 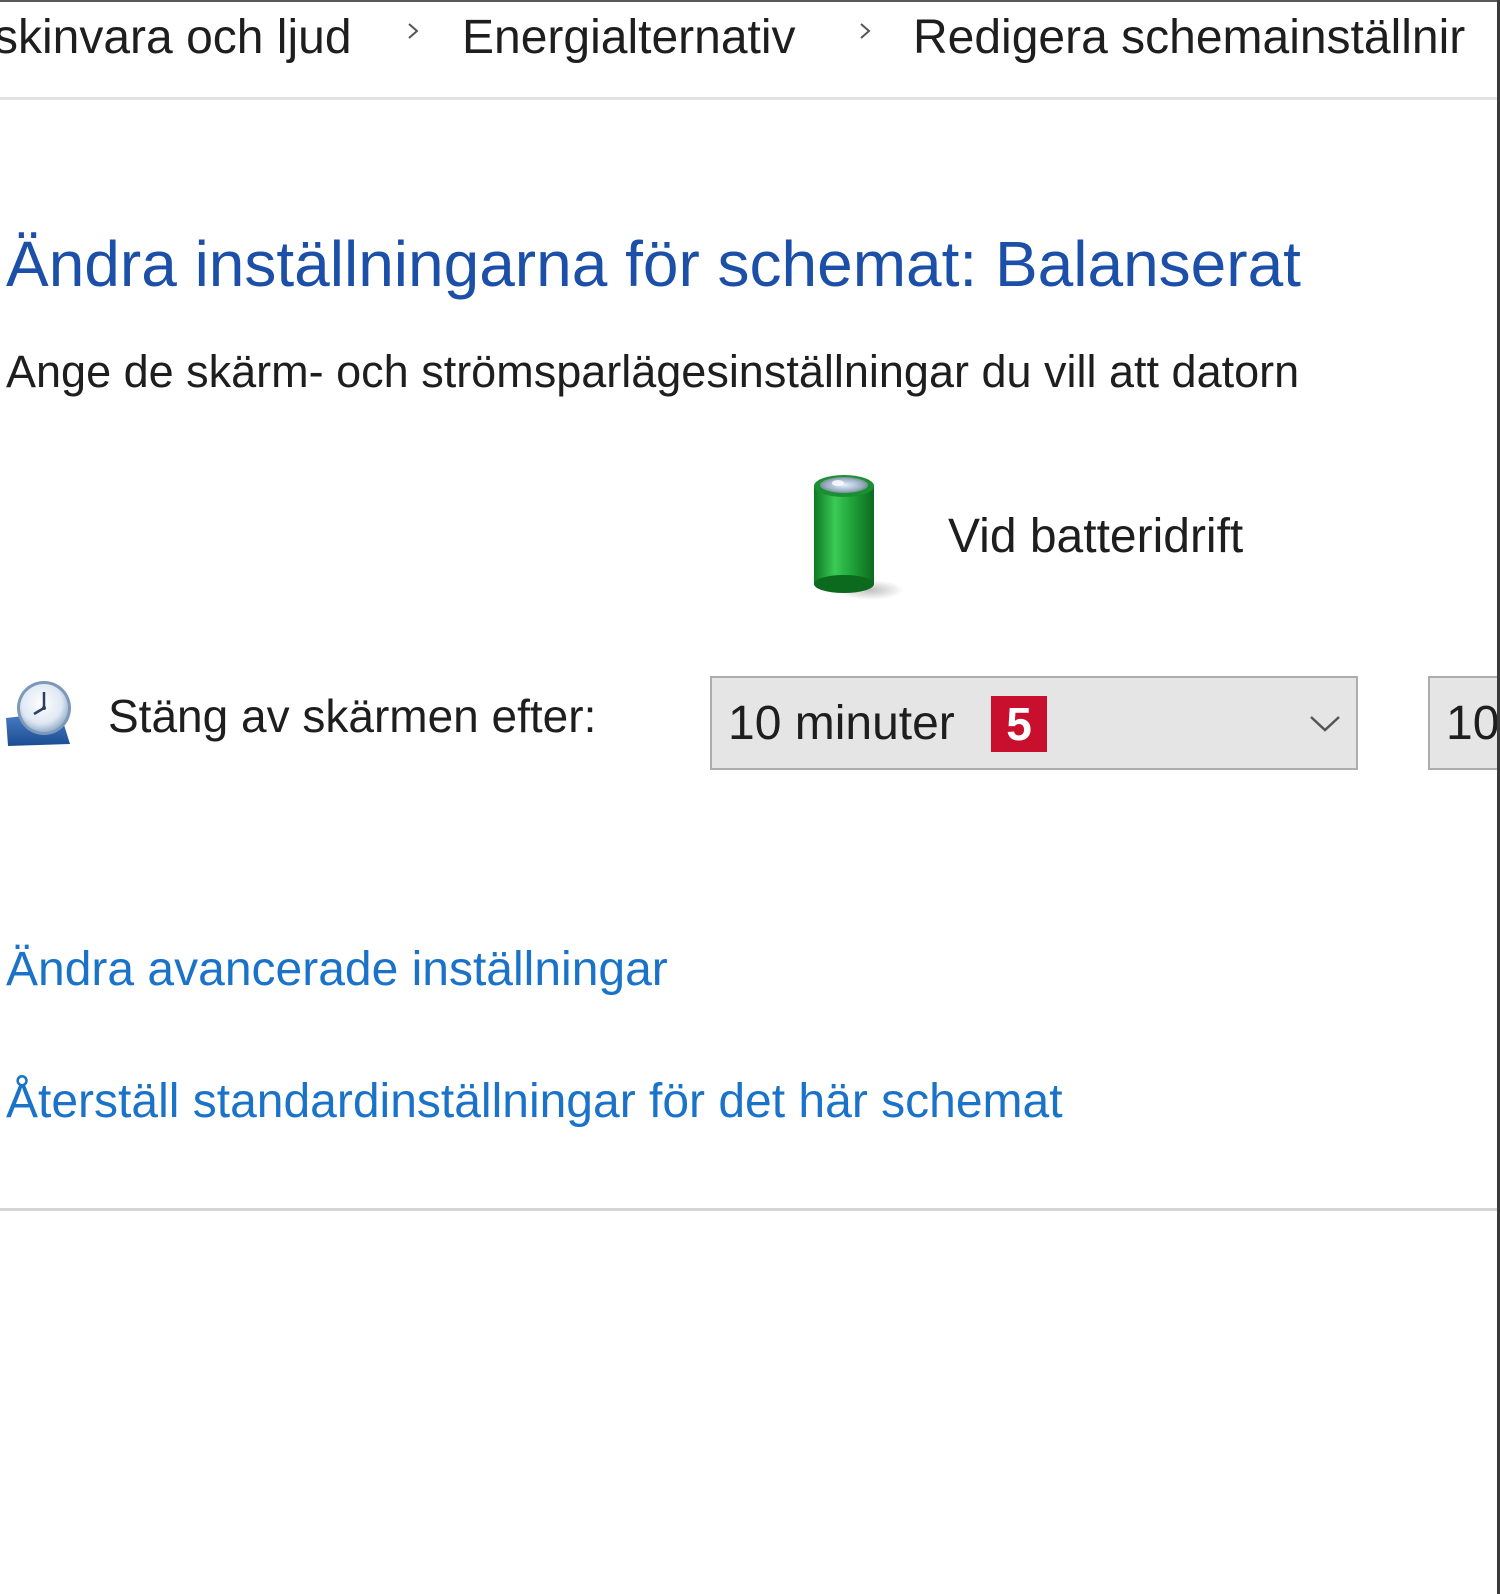 I want to click on breadcrumb-item-power-options: Energialternativ, so click(x=629, y=38).